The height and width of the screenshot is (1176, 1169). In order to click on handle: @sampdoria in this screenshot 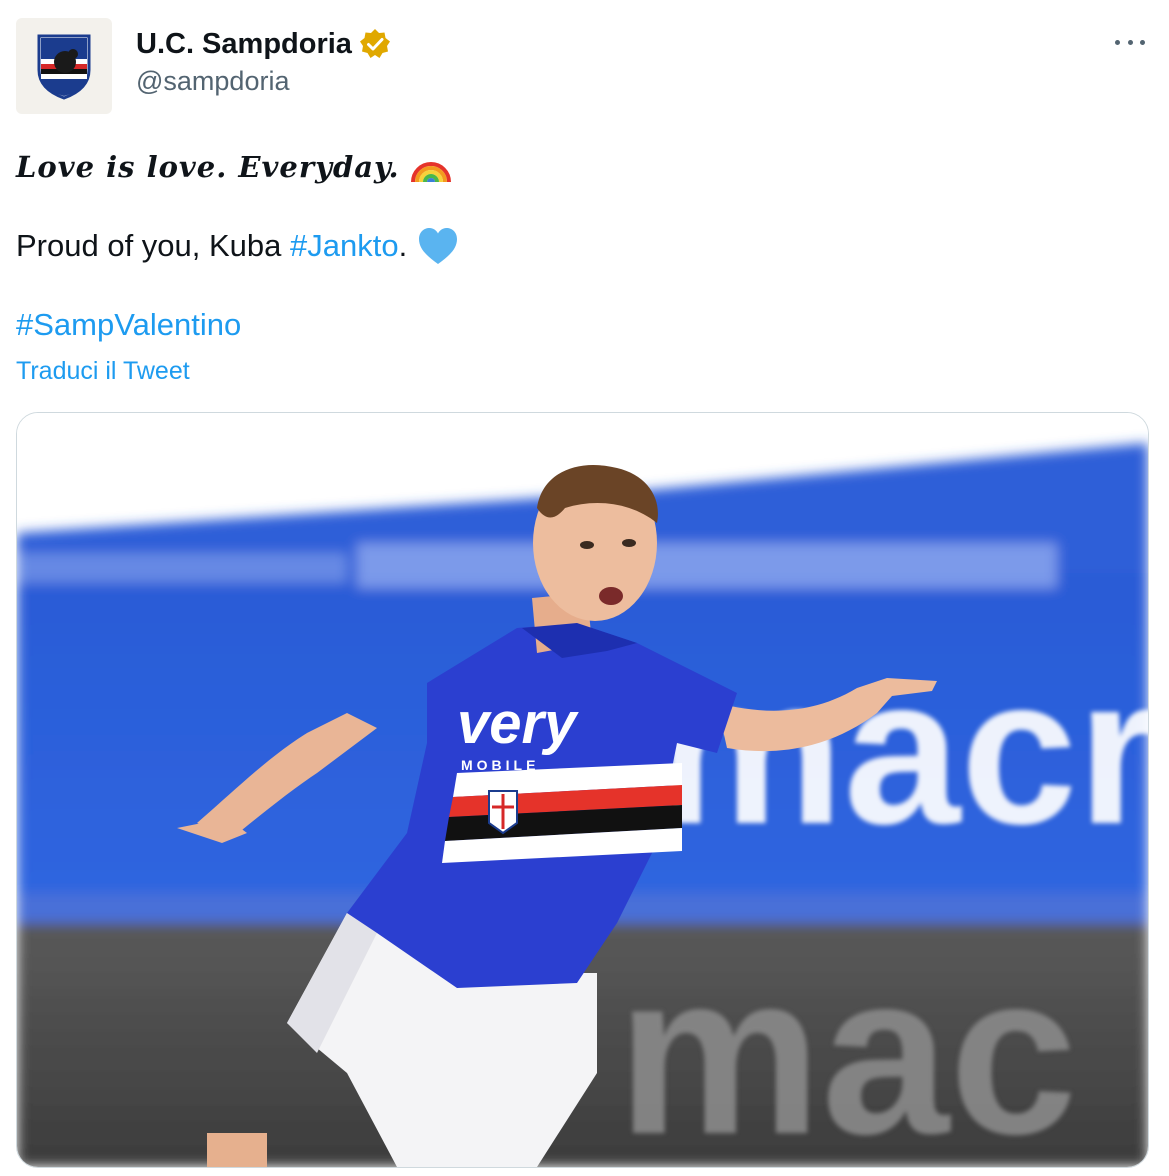, I will do `click(264, 81)`.